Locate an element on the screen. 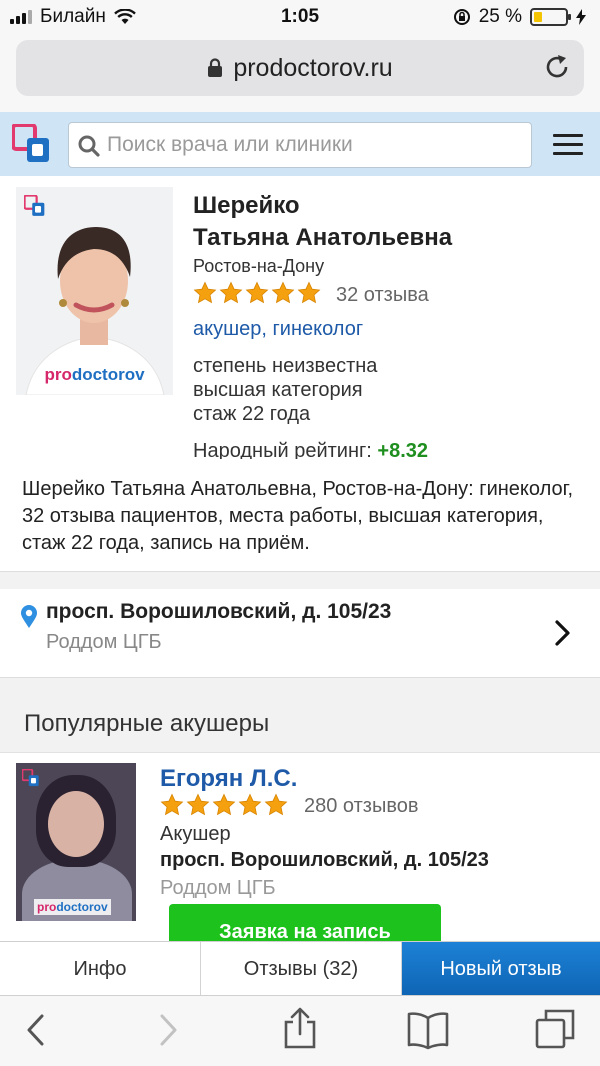 The image size is (600, 1066). browser-chrome: Билайн 1:05 25 % prodoctorov.ru is located at coordinates (300, 56).